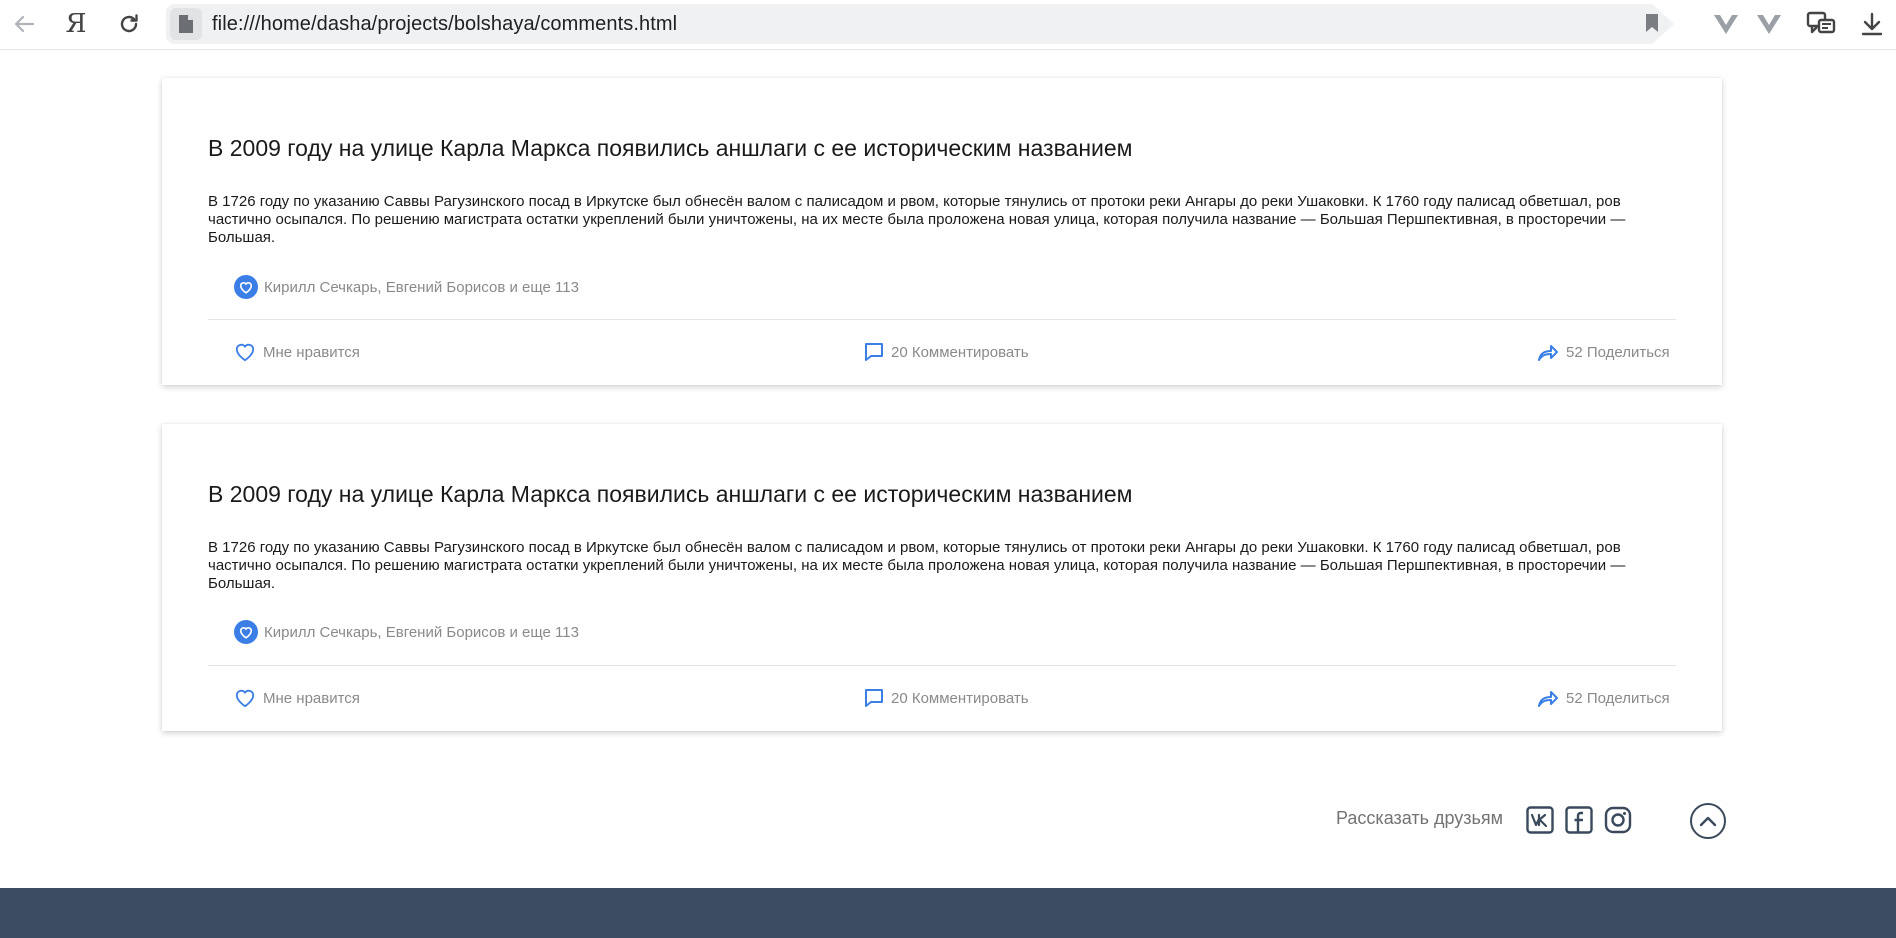  I want to click on download-icon, so click(1872, 24).